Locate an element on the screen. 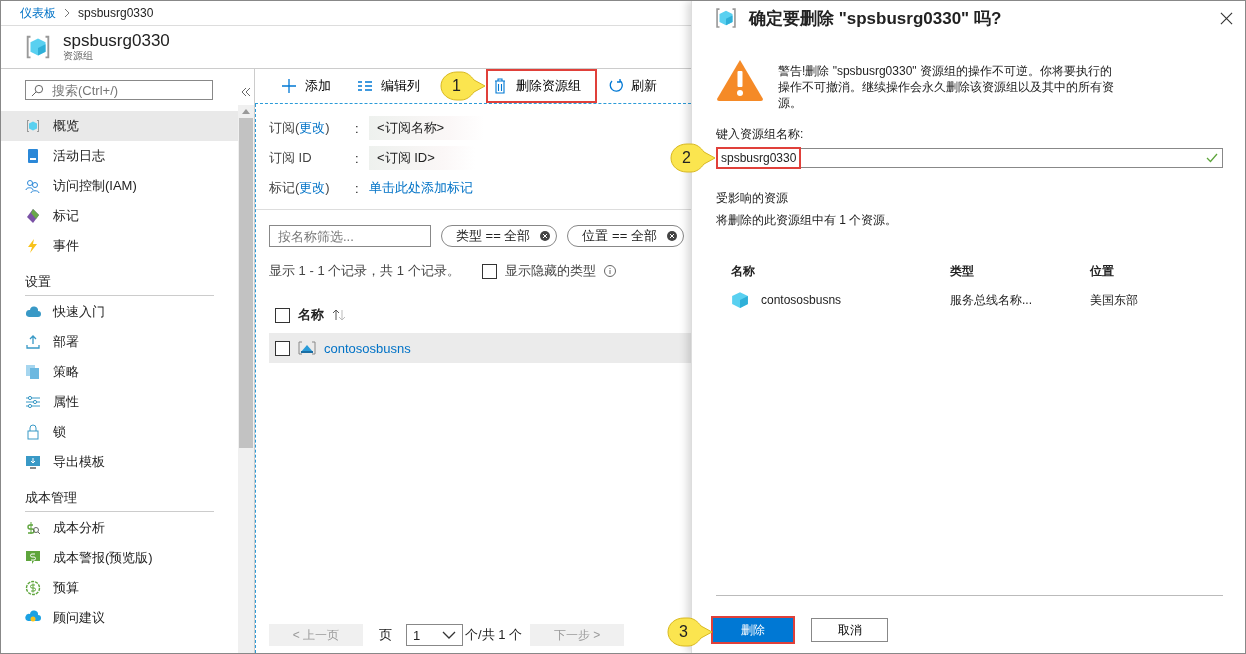  book-icon is located at coordinates (33, 156).